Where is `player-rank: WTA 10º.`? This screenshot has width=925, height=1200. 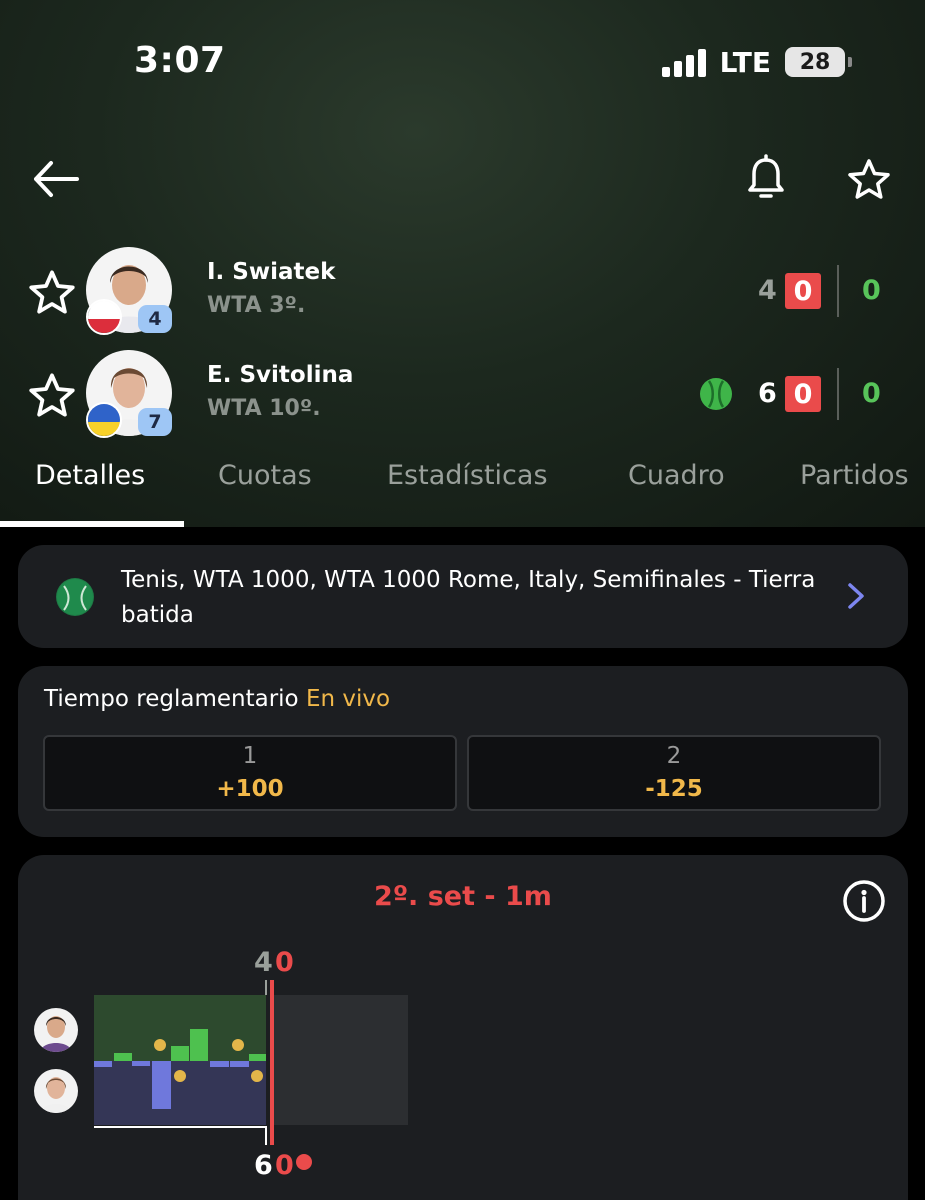
player-rank: WTA 10º. is located at coordinates (264, 408).